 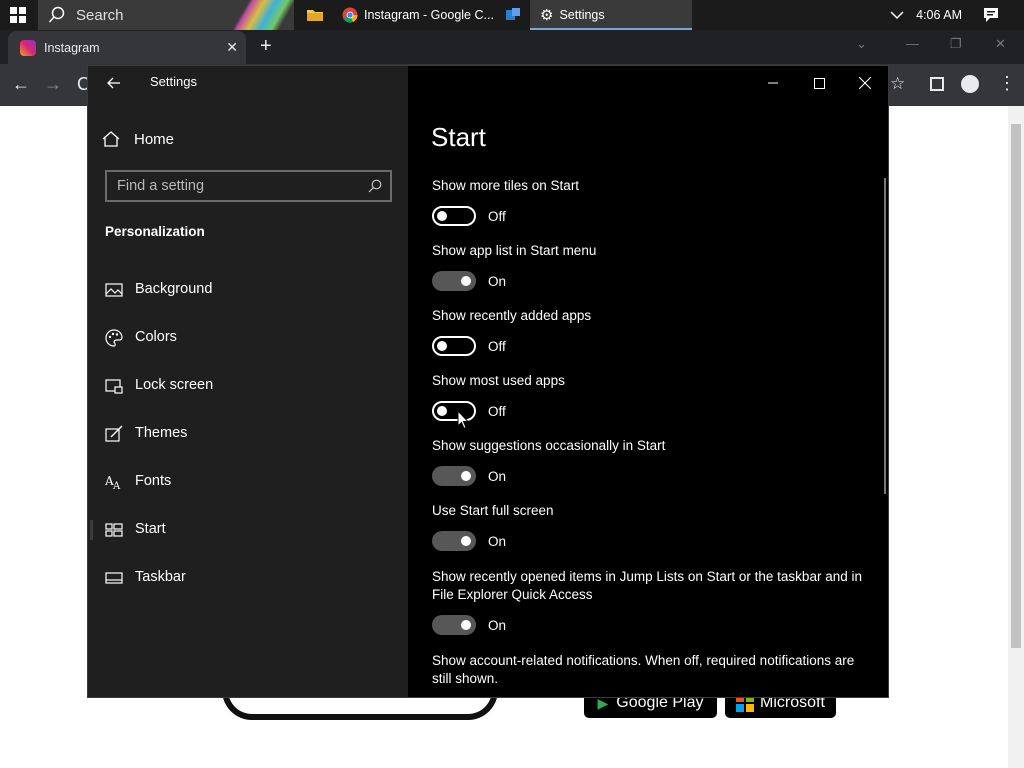 I want to click on start-icon, so click(x=114, y=530).